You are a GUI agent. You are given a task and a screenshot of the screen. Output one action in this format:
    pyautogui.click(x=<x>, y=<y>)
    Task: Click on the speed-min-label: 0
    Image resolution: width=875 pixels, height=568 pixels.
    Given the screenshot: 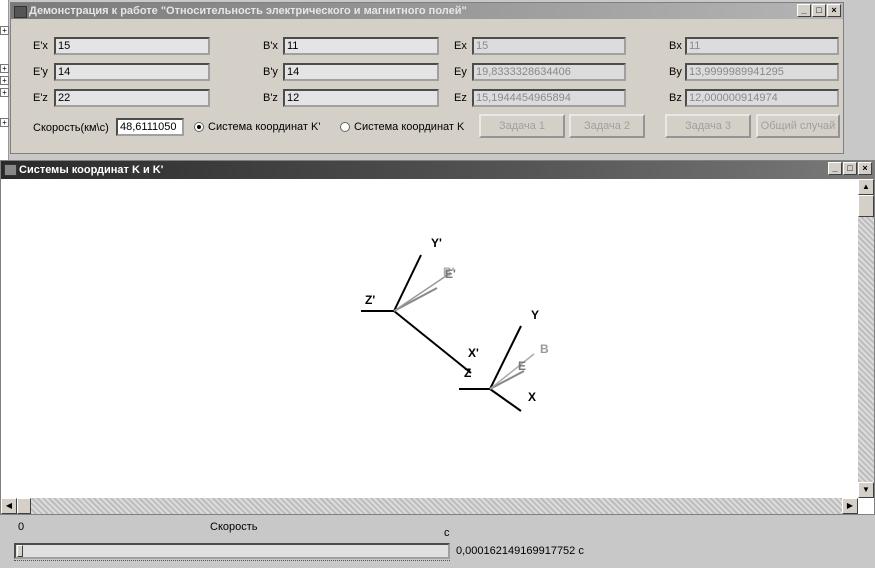 What is the action you would take?
    pyautogui.click(x=21, y=527)
    